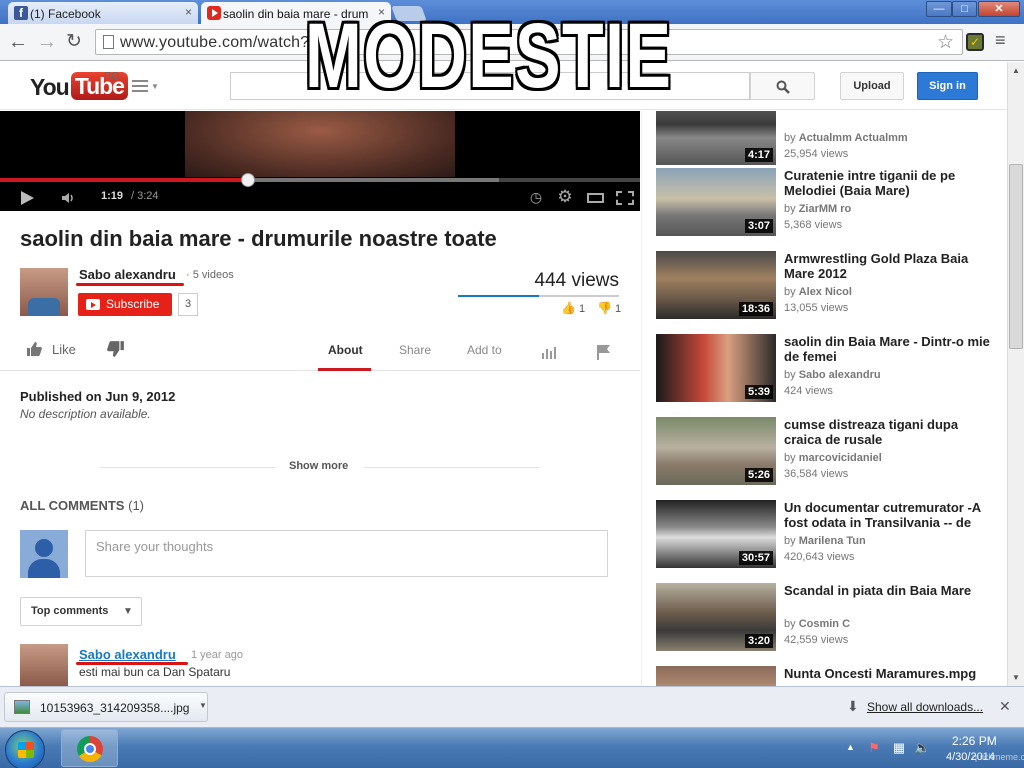  I want to click on video-count: · 5 videos, so click(210, 275).